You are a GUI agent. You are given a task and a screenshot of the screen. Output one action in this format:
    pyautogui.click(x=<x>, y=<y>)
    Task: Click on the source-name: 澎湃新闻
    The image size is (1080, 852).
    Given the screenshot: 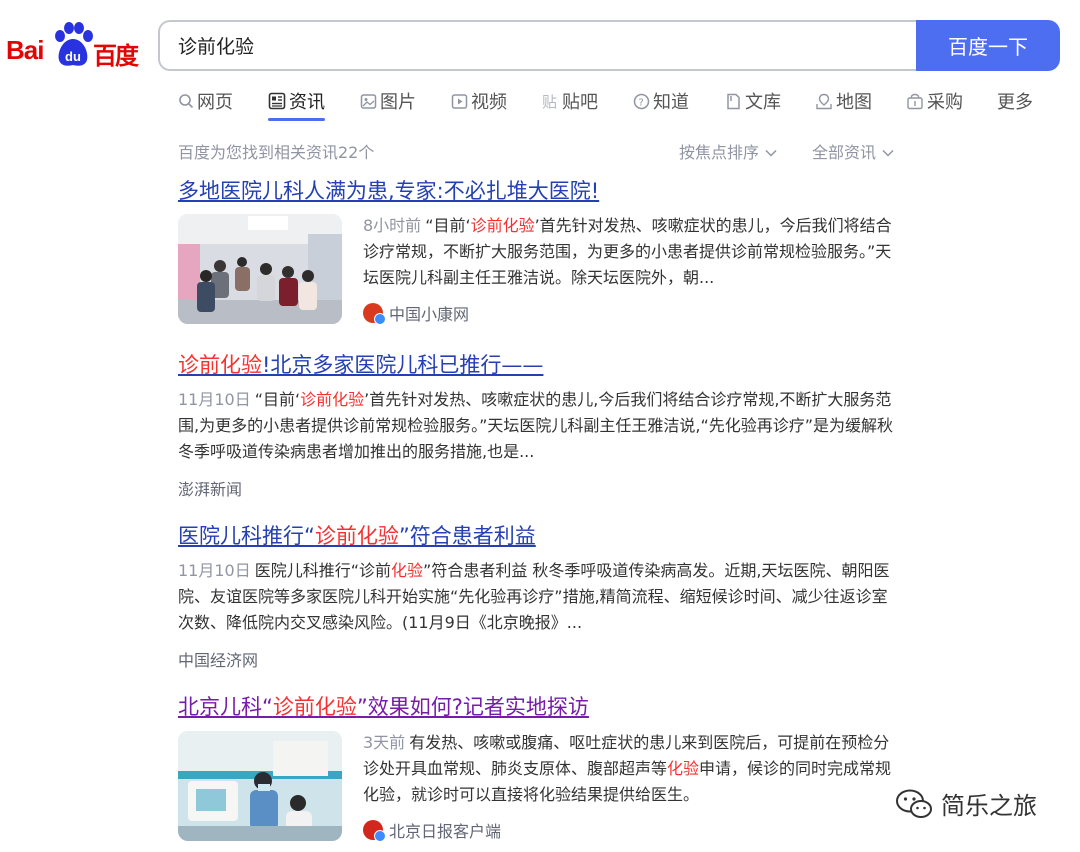 What is the action you would take?
    pyautogui.click(x=210, y=489)
    